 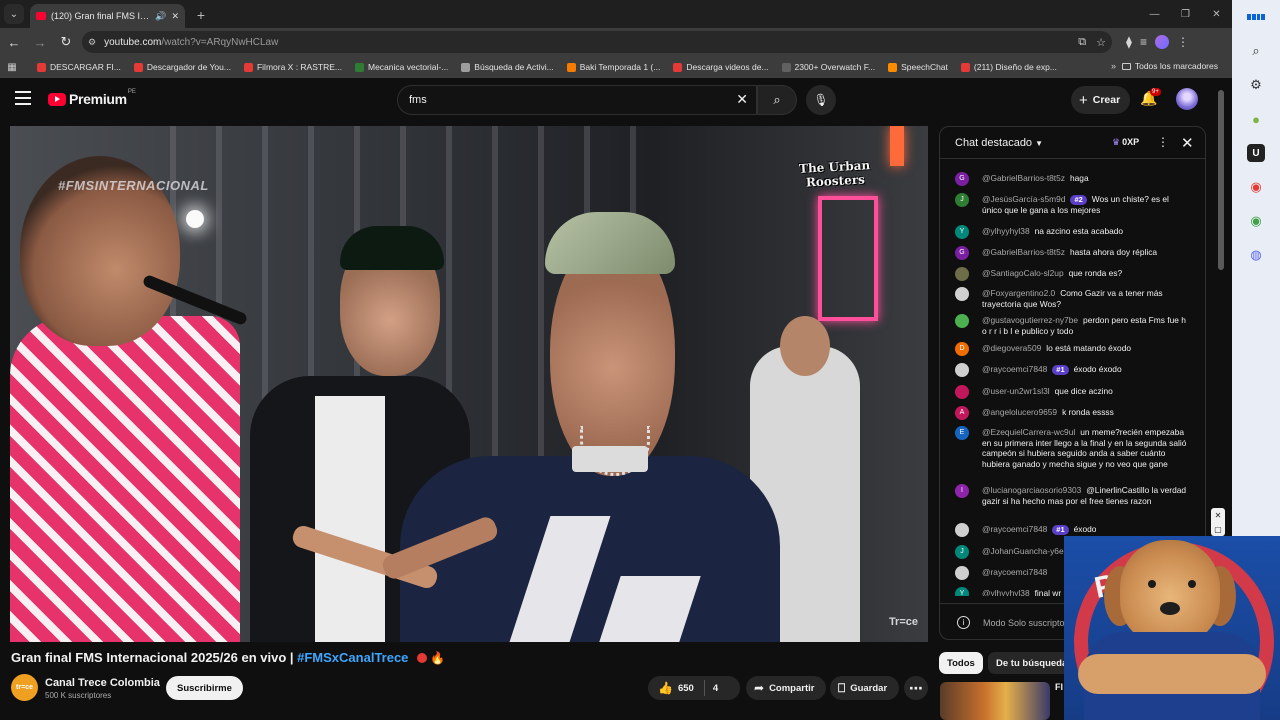 I want to click on chat-author-avatar: G, so click(x=962, y=179).